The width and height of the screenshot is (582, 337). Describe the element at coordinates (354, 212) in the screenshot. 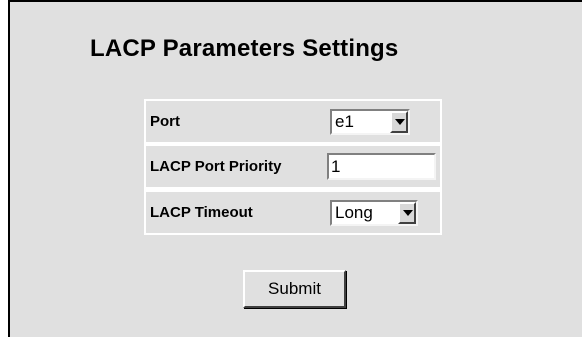

I see `timeout-select-value: Long` at that location.